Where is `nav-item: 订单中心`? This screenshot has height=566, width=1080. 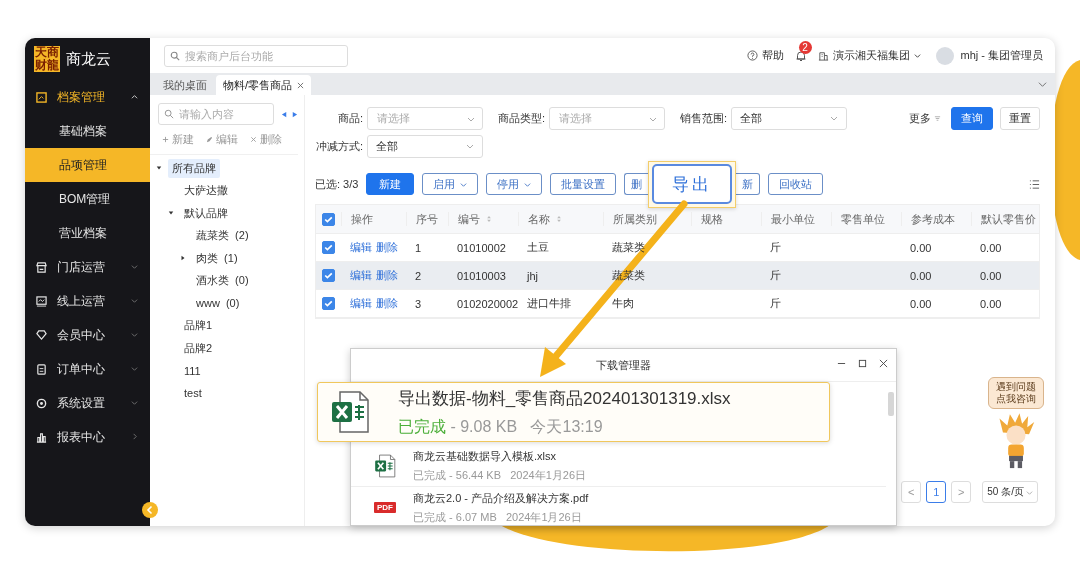
nav-item: 订单中心 is located at coordinates (87, 369).